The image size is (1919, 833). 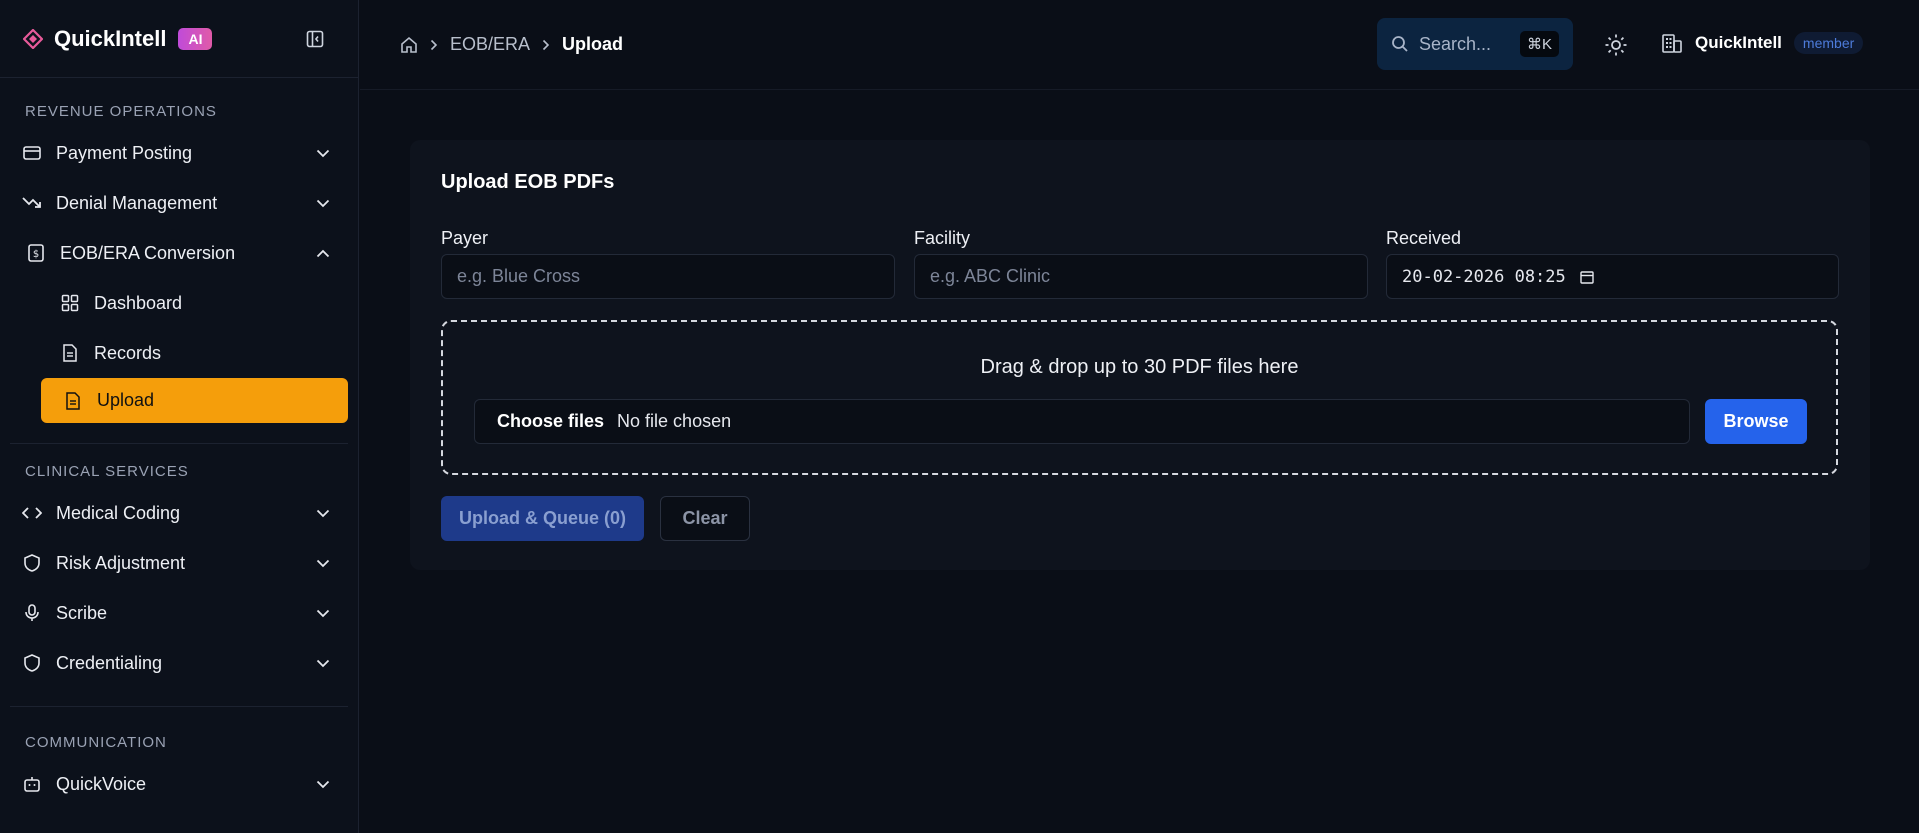 I want to click on dollar-file-icon: $, so click(x=36, y=253).